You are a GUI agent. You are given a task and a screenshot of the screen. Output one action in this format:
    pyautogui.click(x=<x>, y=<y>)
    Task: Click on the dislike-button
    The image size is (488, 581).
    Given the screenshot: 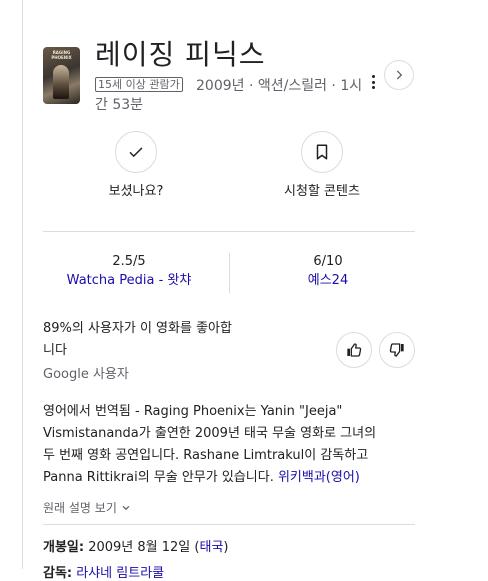 What is the action you would take?
    pyautogui.click(x=397, y=350)
    